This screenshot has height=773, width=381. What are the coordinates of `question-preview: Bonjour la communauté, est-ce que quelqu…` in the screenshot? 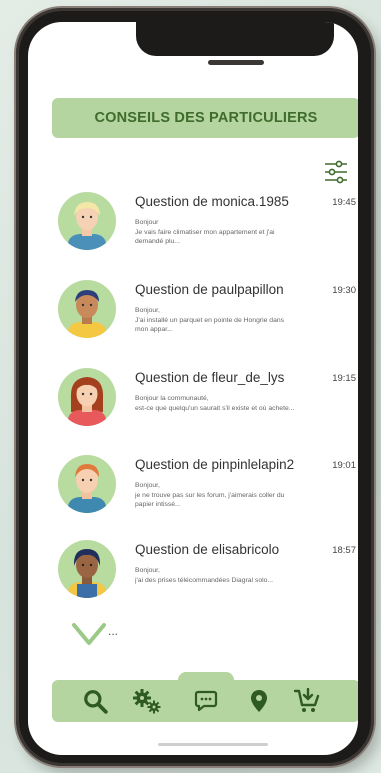 It's located at (215, 403).